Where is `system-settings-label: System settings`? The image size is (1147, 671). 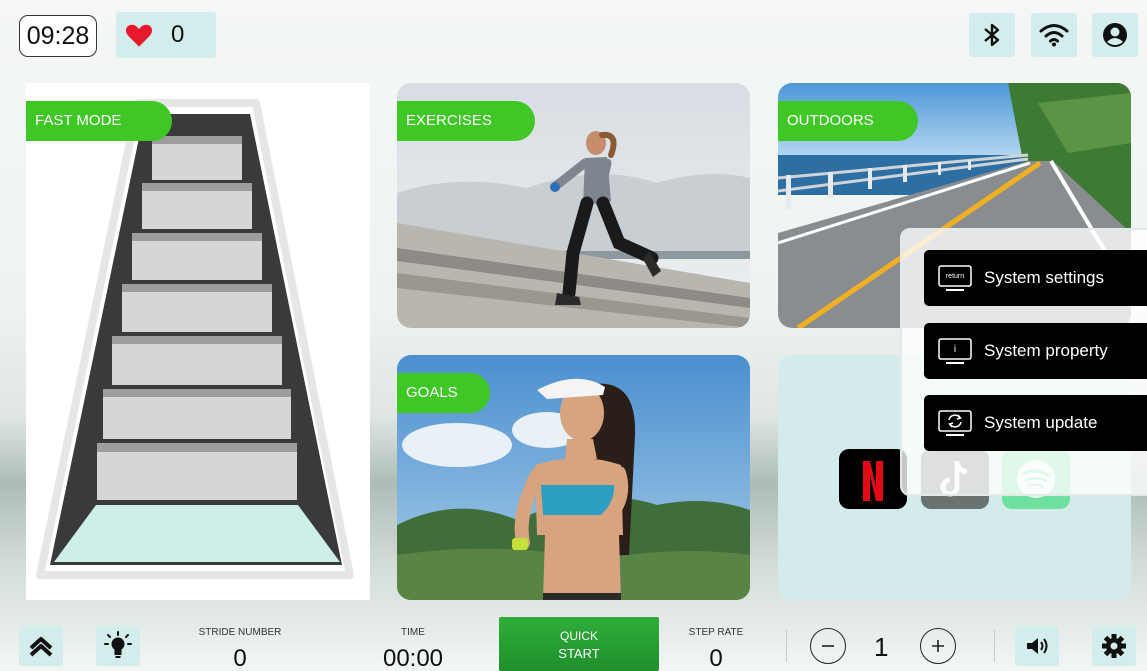 system-settings-label: System settings is located at coordinates (1044, 277).